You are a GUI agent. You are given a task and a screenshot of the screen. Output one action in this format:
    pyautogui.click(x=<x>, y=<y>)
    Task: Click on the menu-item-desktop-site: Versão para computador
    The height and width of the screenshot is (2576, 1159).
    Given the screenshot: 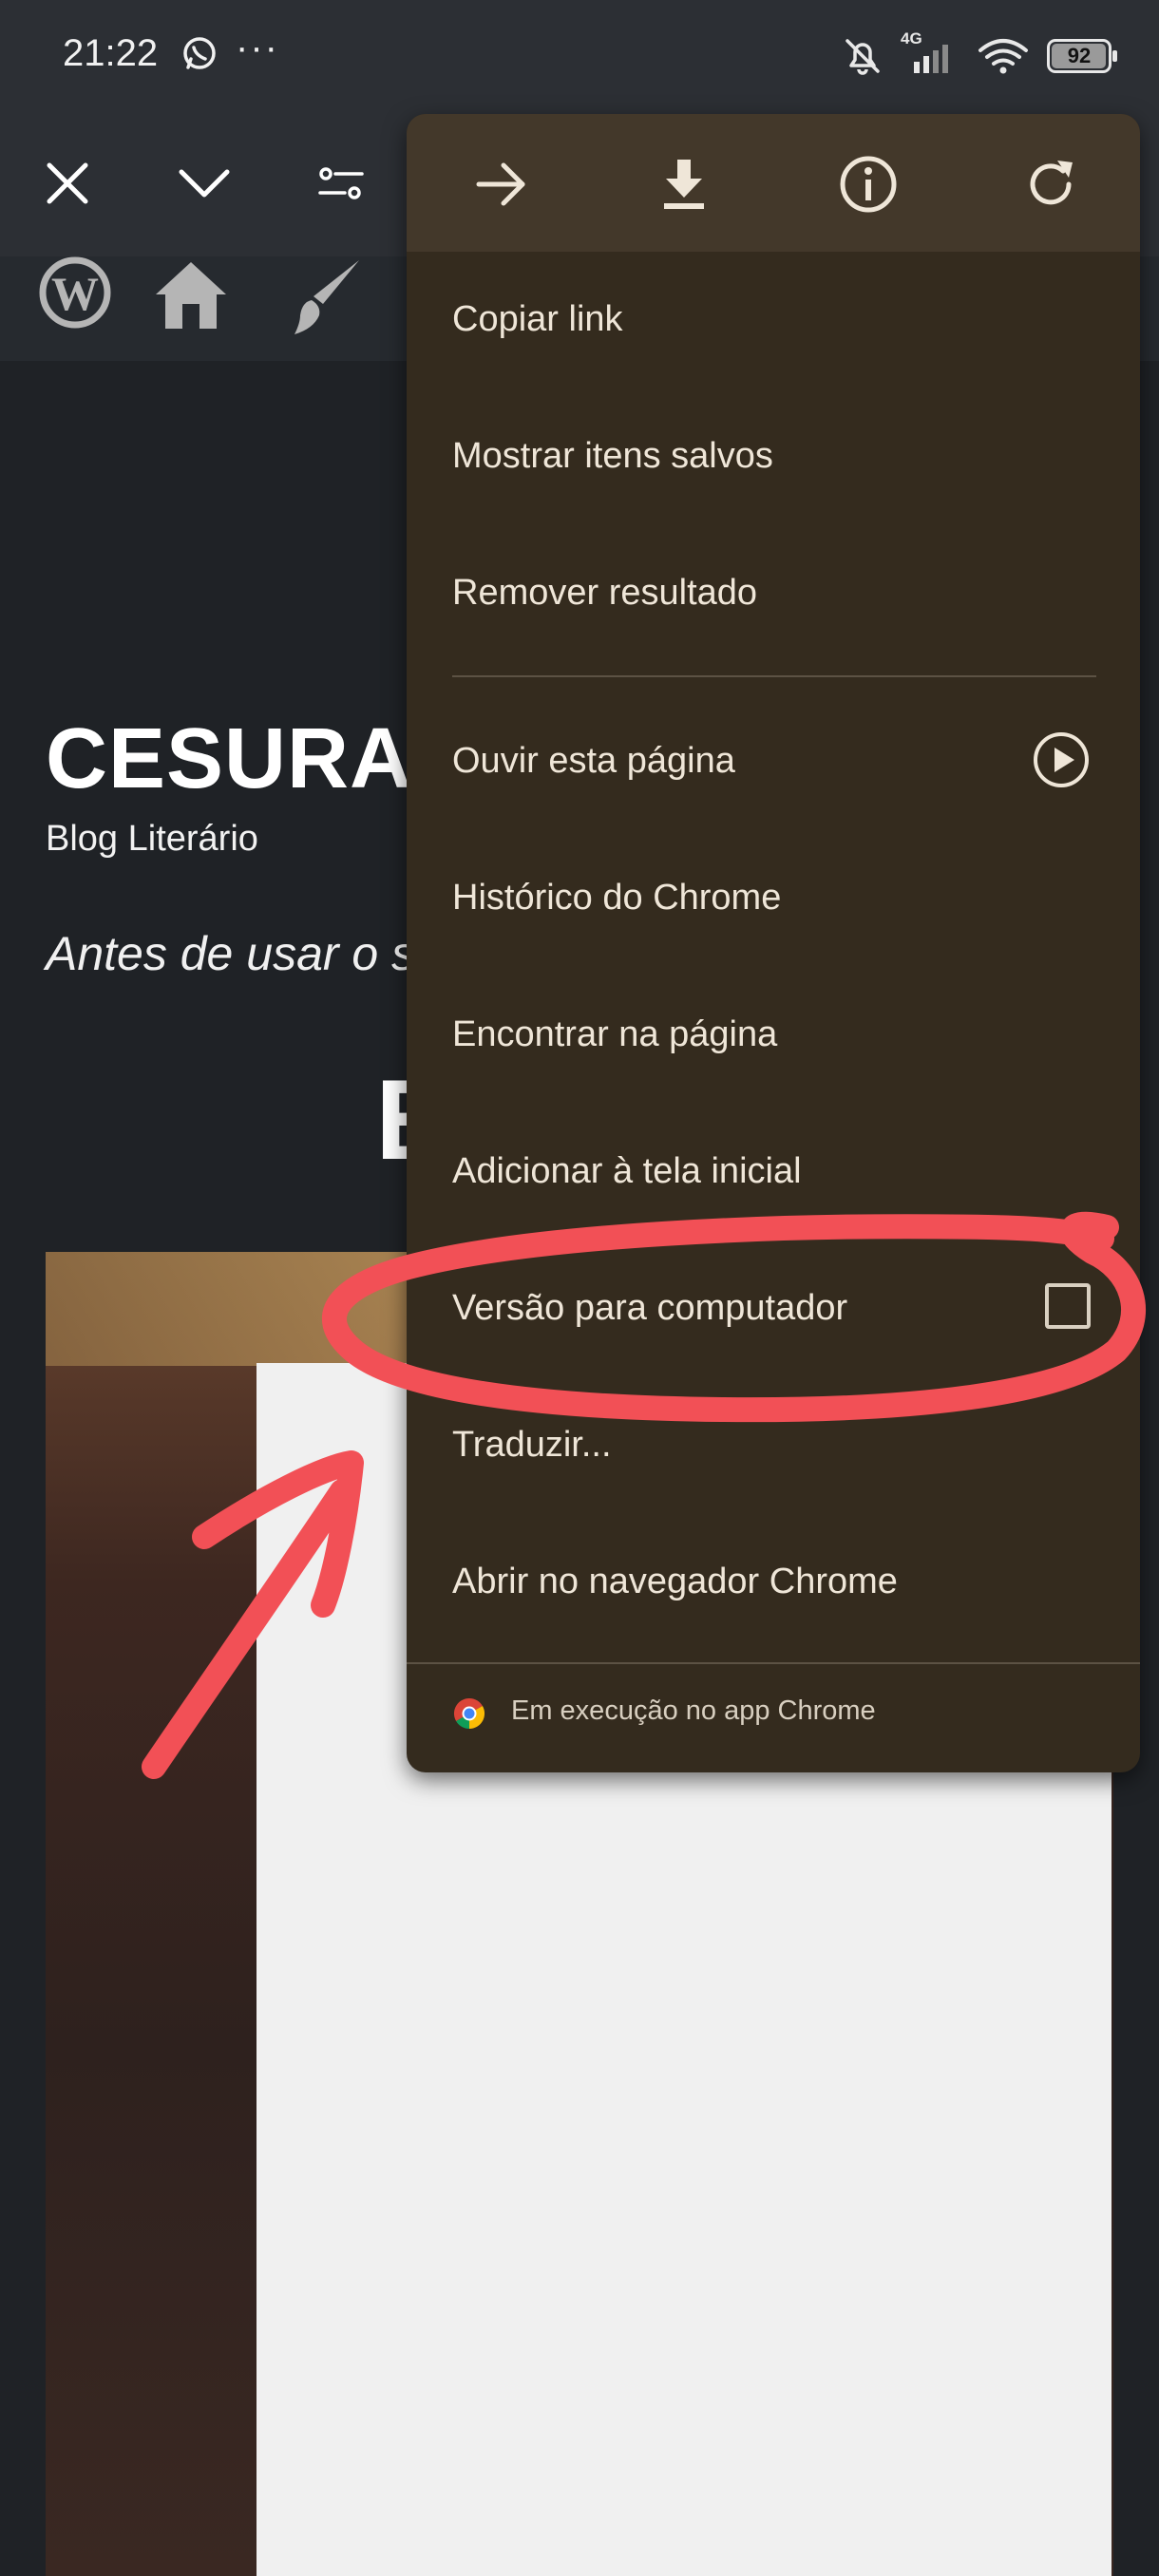 What is the action you would take?
    pyautogui.click(x=773, y=1307)
    